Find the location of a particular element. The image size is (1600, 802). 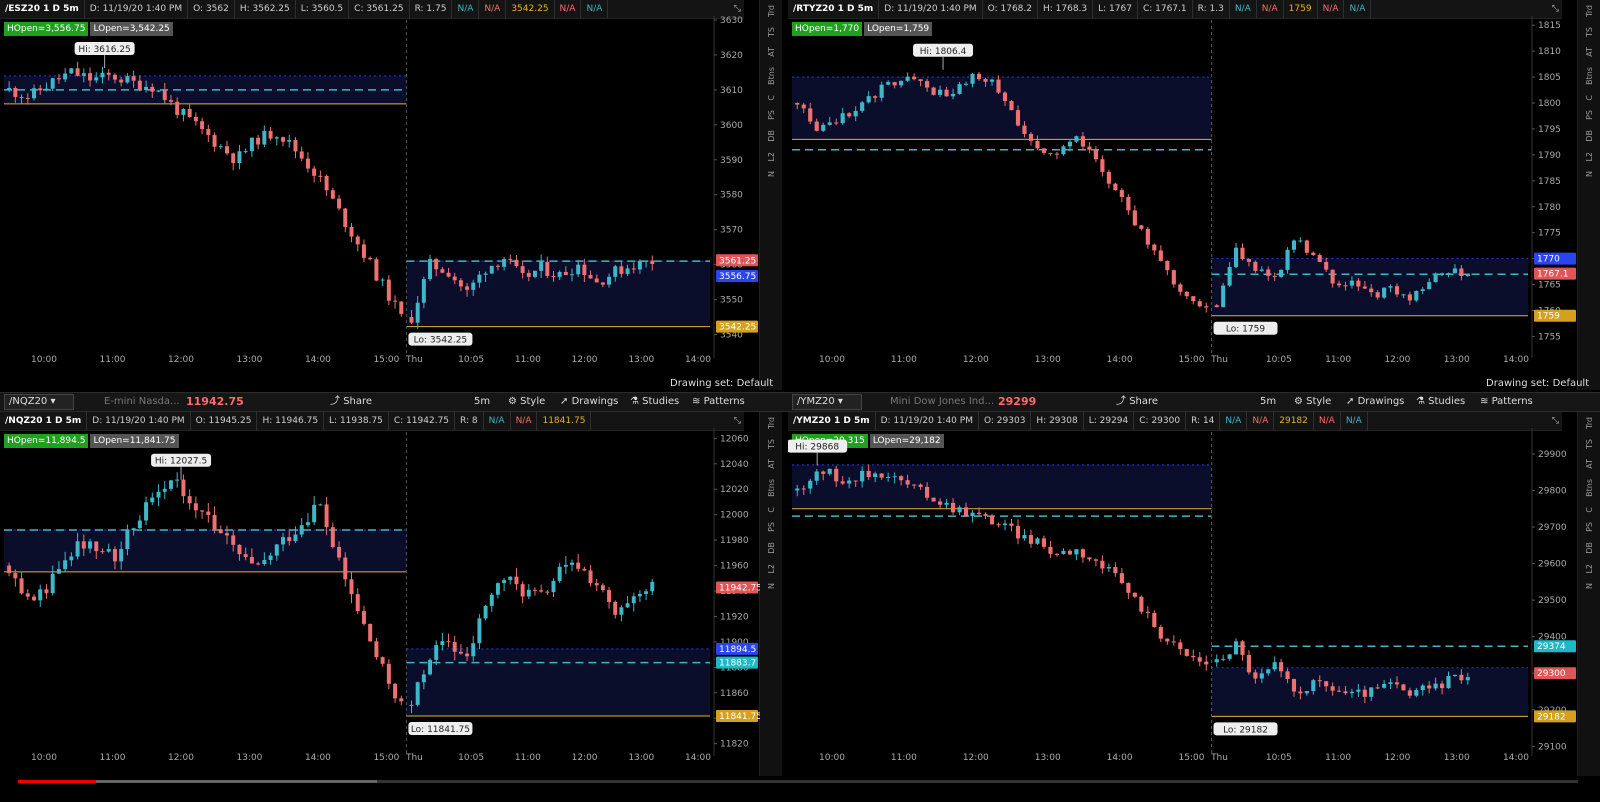

drawing-set-right: Drawing set: Default is located at coordinates (1537, 383).